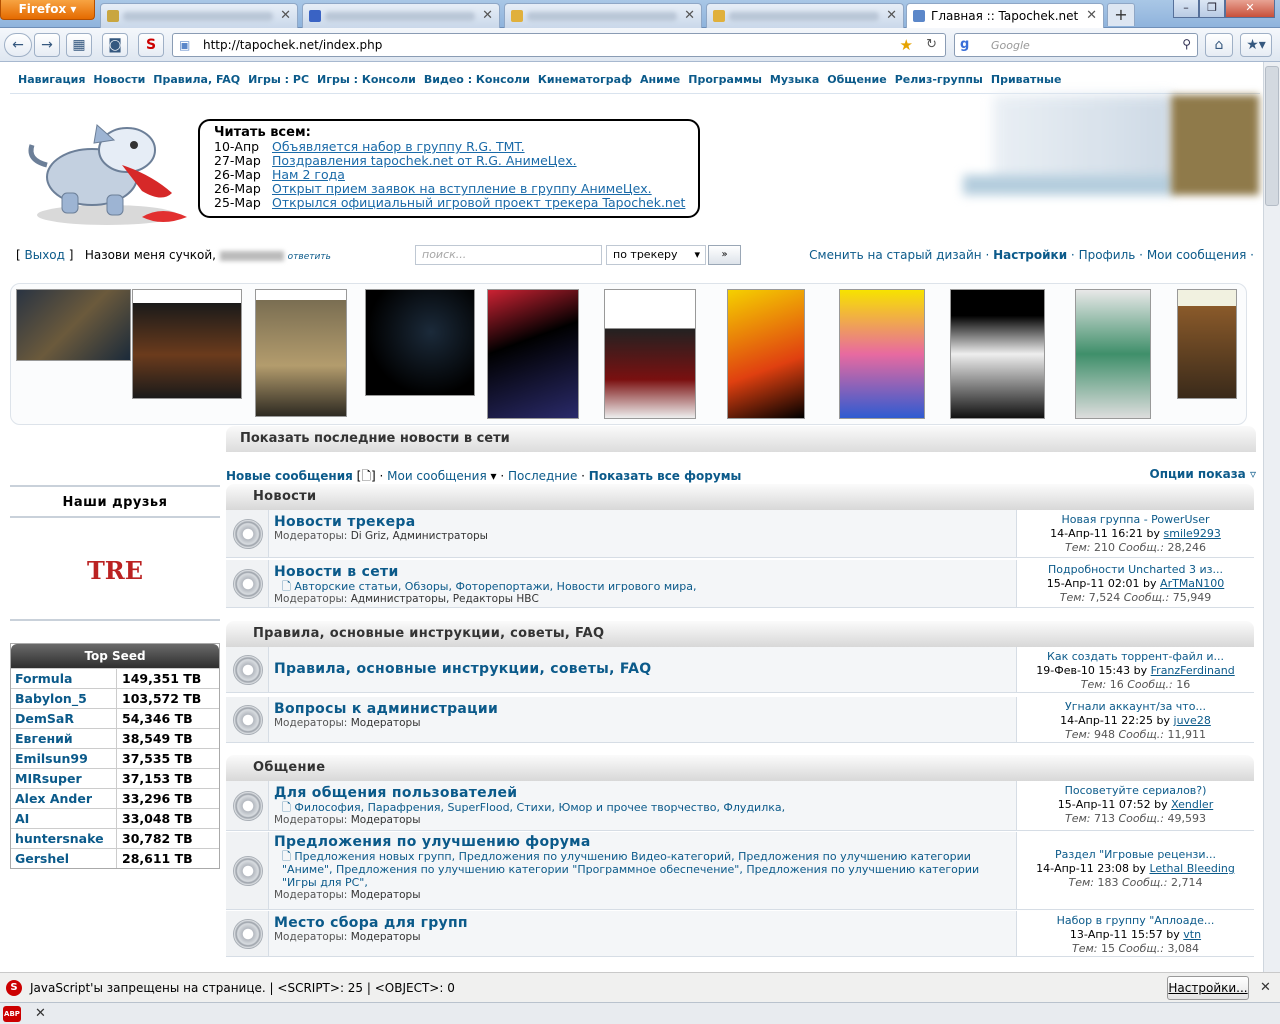 The height and width of the screenshot is (1024, 1280). I want to click on menu-item: Игры : PC, so click(278, 79).